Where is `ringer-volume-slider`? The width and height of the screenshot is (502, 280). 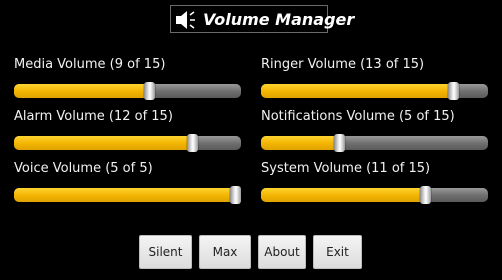 ringer-volume-slider is located at coordinates (374, 91).